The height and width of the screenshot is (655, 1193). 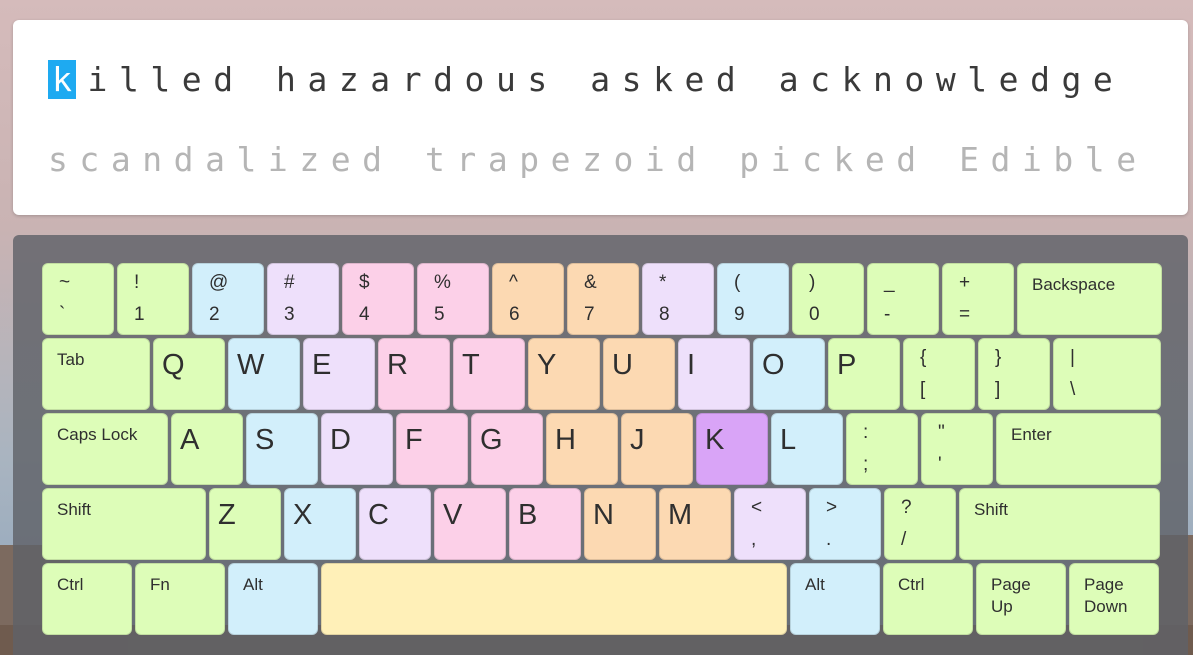 I want to click on key-o: O, so click(x=789, y=374).